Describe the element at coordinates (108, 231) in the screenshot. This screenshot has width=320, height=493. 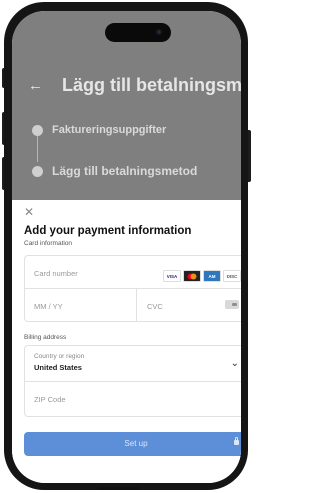
I see `sheet-title: Add your payment information` at that location.